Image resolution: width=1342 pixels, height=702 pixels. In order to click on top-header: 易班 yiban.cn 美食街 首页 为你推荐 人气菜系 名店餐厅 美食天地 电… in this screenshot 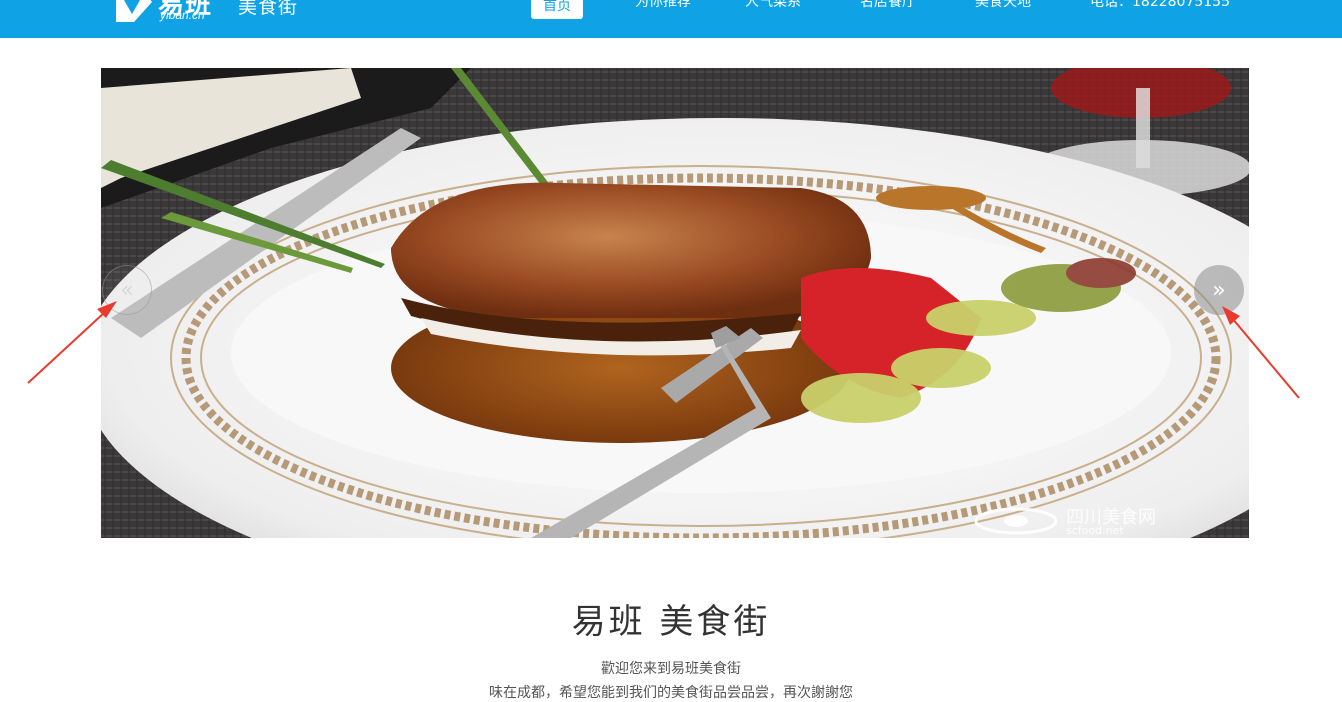, I will do `click(671, 19)`.